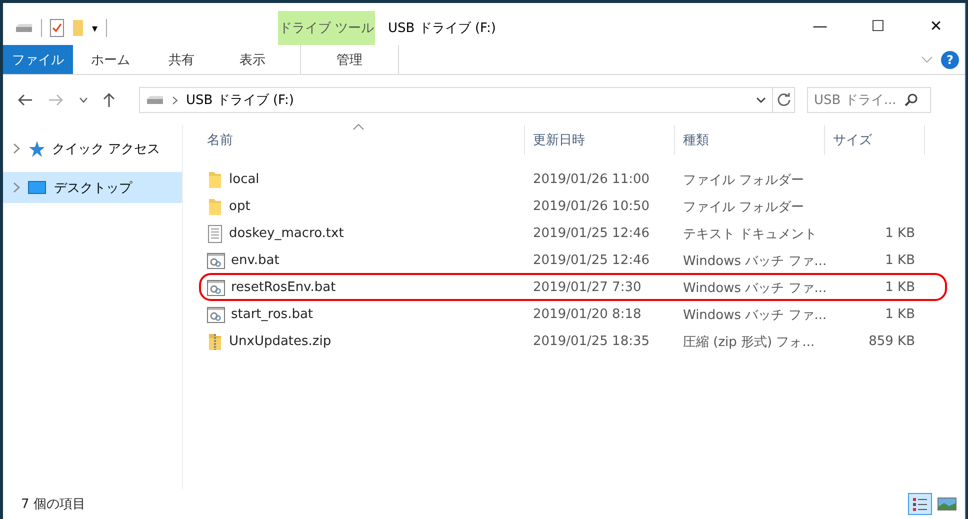 Image resolution: width=968 pixels, height=519 pixels. What do you see at coordinates (950, 59) in the screenshot?
I see `help-button: ?` at bounding box center [950, 59].